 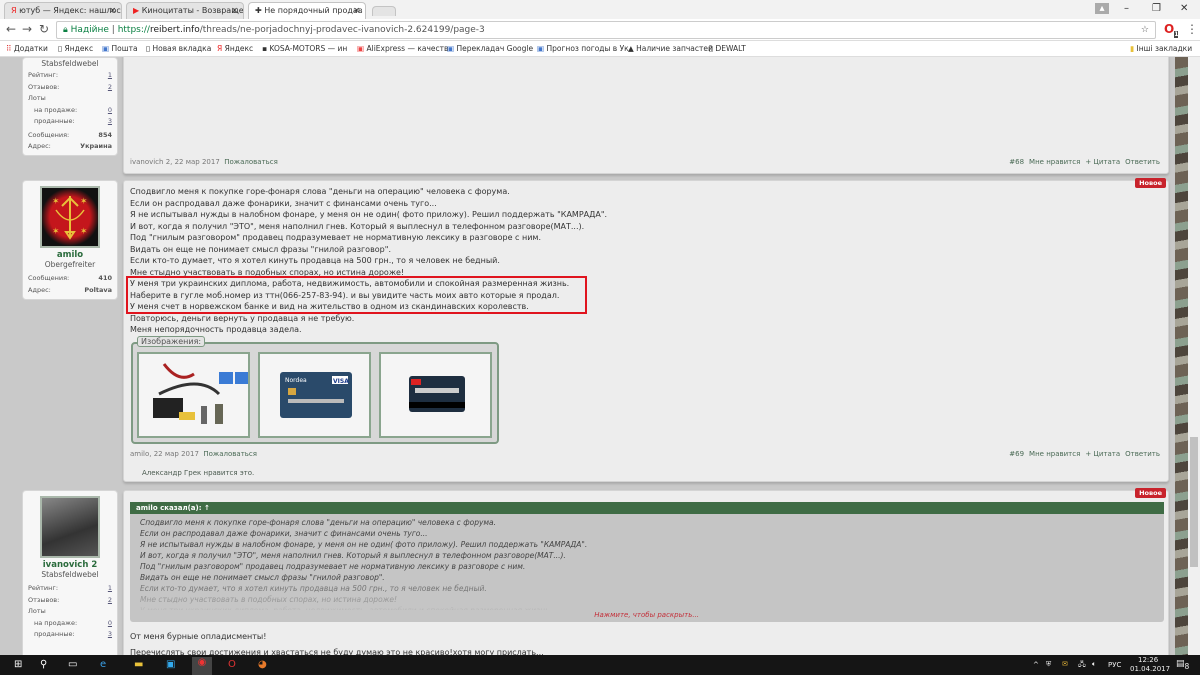 What do you see at coordinates (435, 395) in the screenshot?
I see `image-card-back` at bounding box center [435, 395].